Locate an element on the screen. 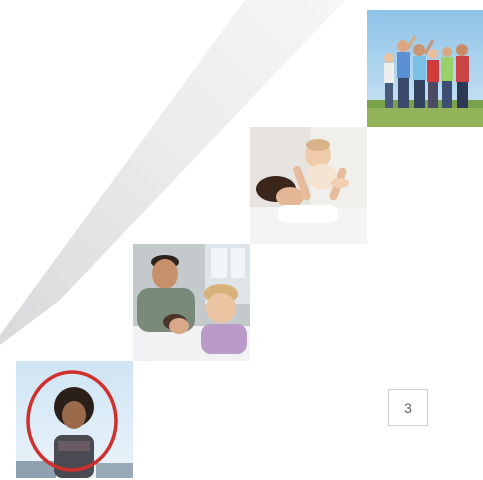  page-number-box: 3 is located at coordinates (408, 407).